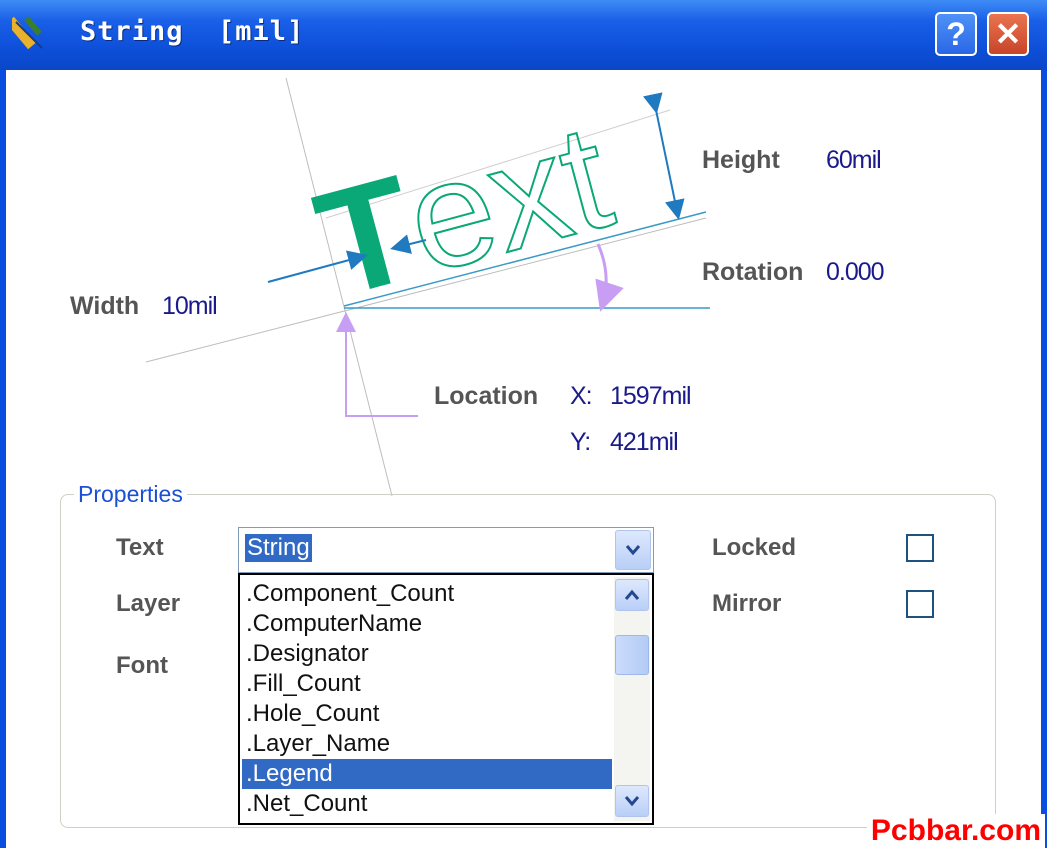 The width and height of the screenshot is (1047, 848). I want to click on locked-checkbox, so click(920, 548).